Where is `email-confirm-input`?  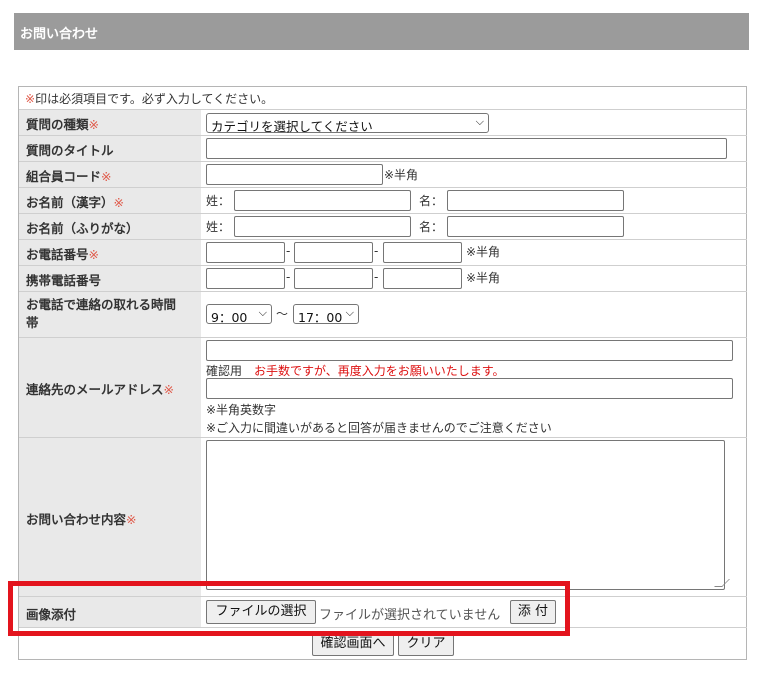
email-confirm-input is located at coordinates (469, 388).